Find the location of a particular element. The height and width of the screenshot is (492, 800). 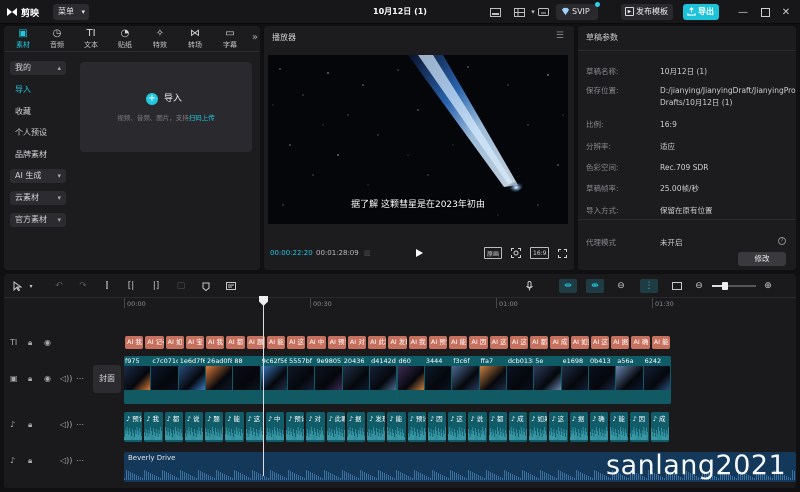

audio-clip: ♪ 确 is located at coordinates (599, 427).